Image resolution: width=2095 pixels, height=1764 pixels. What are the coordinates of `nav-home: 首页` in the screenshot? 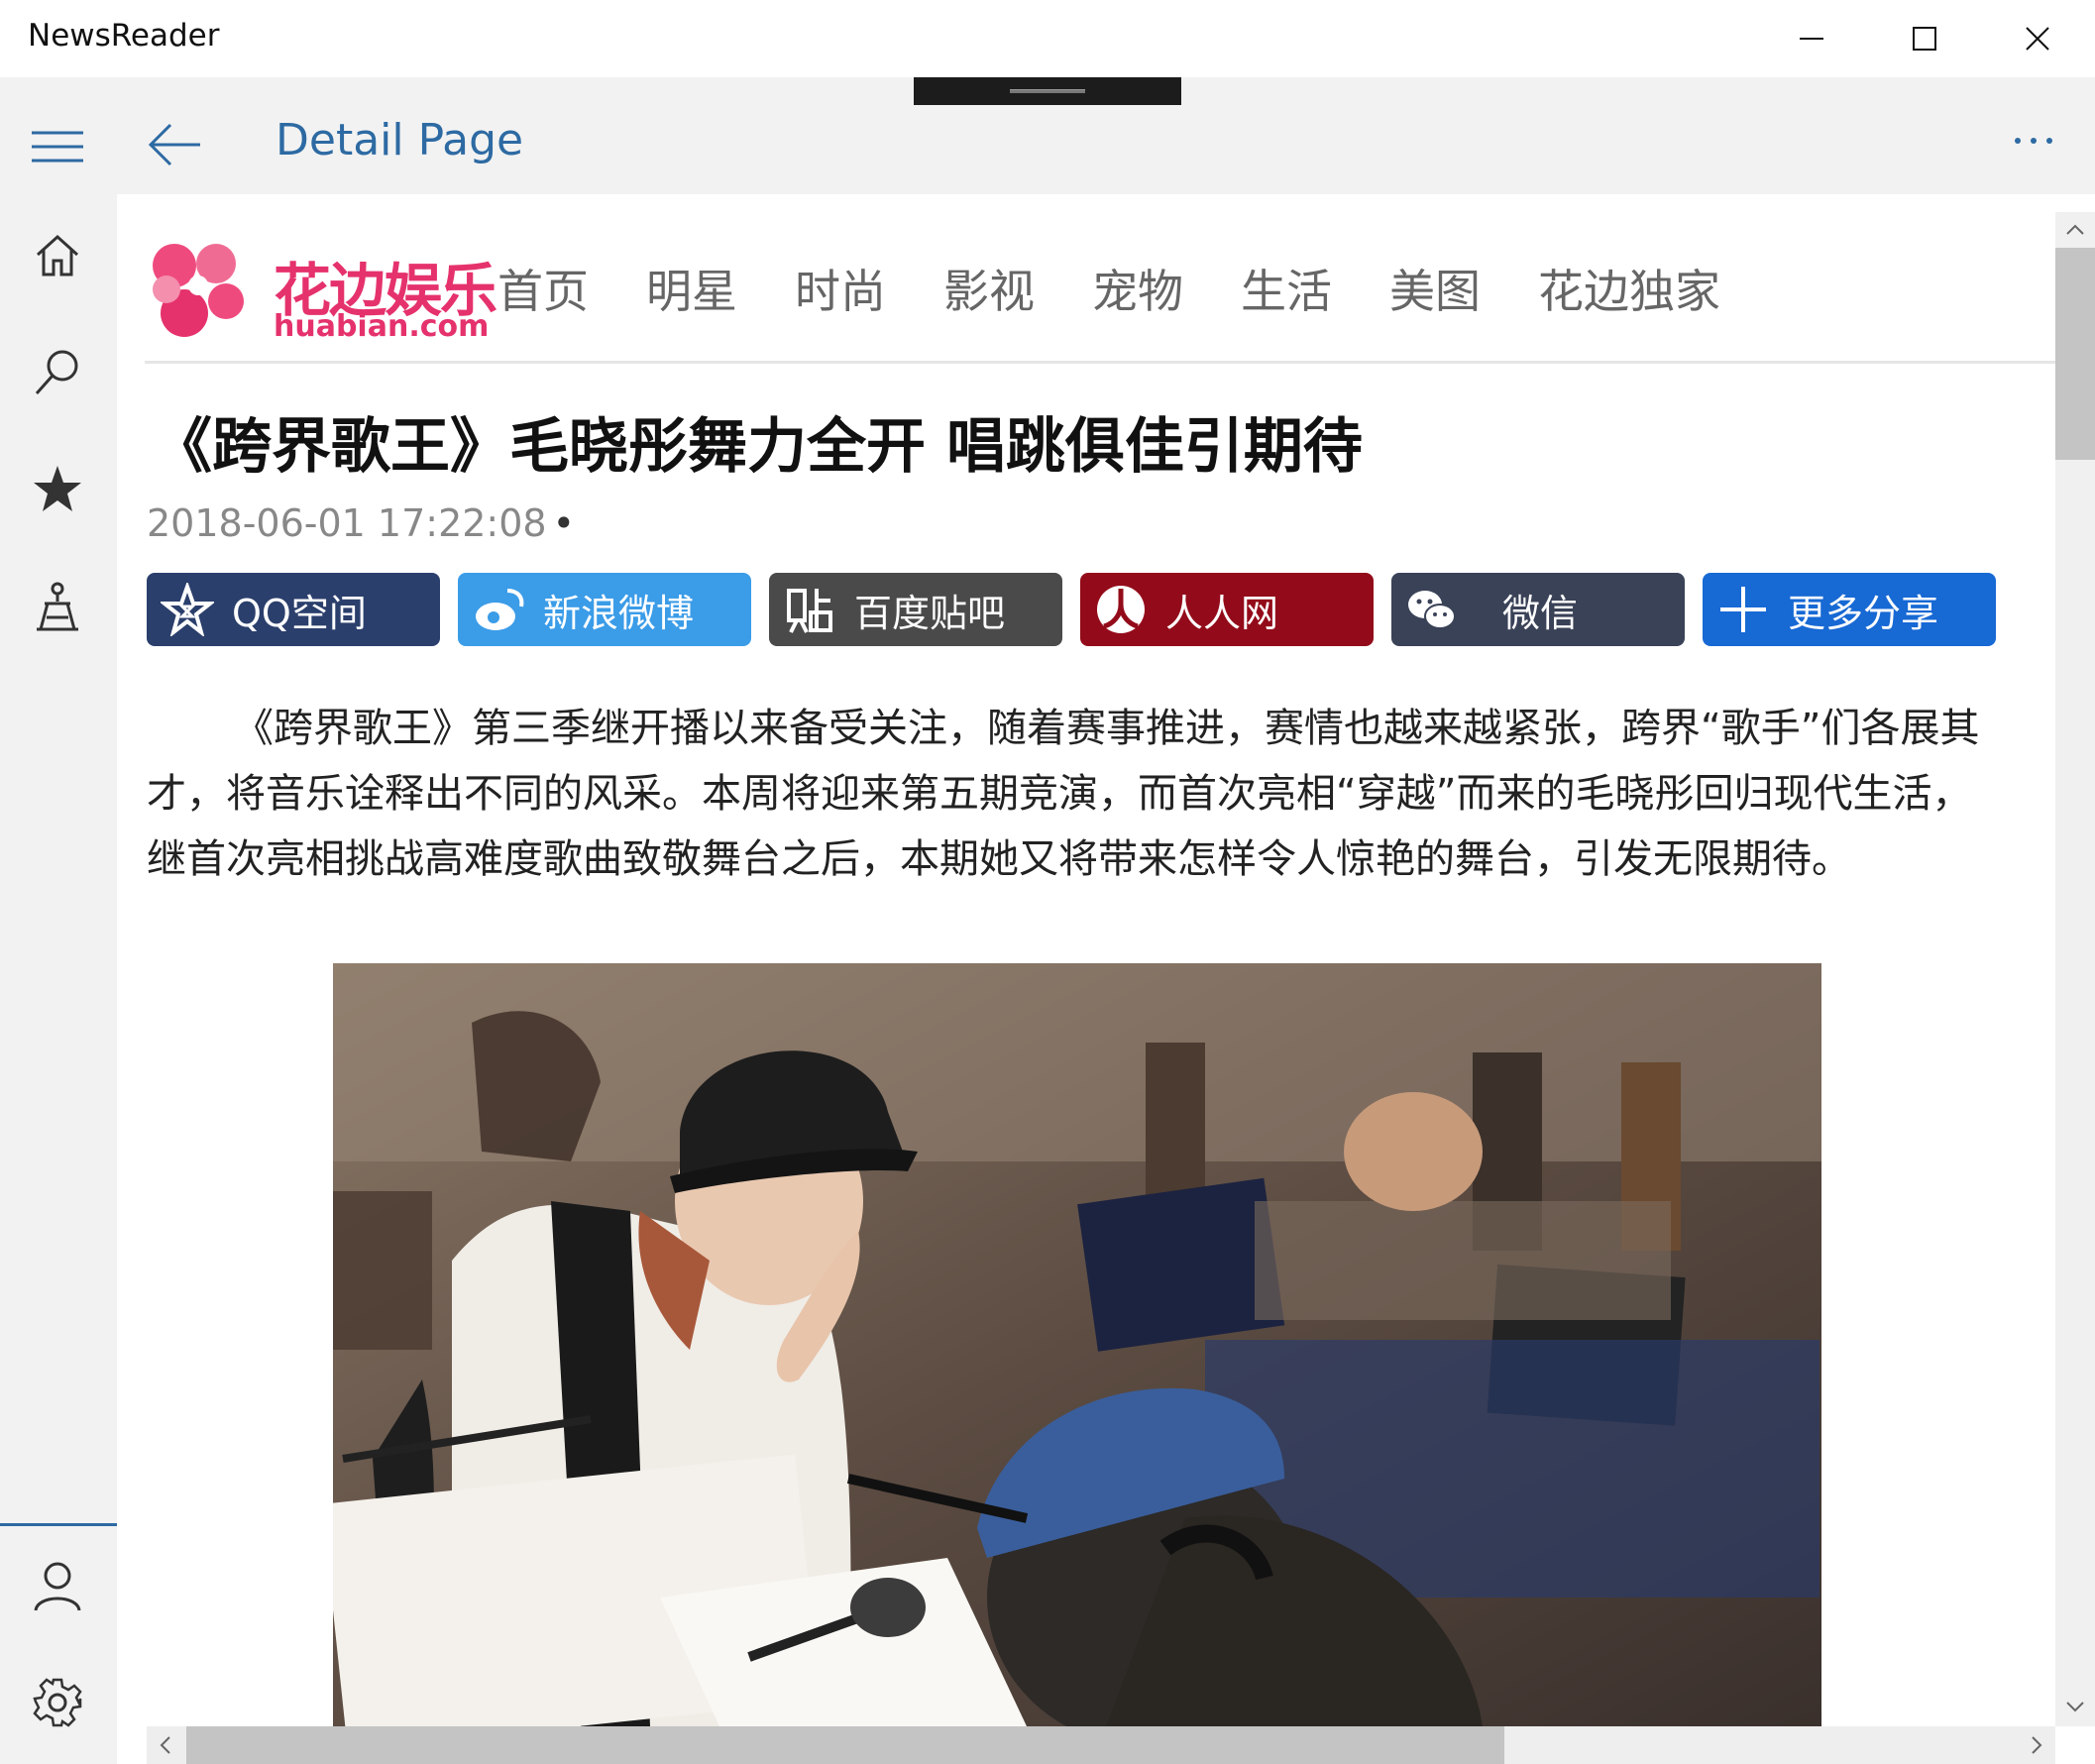 It's located at (543, 288).